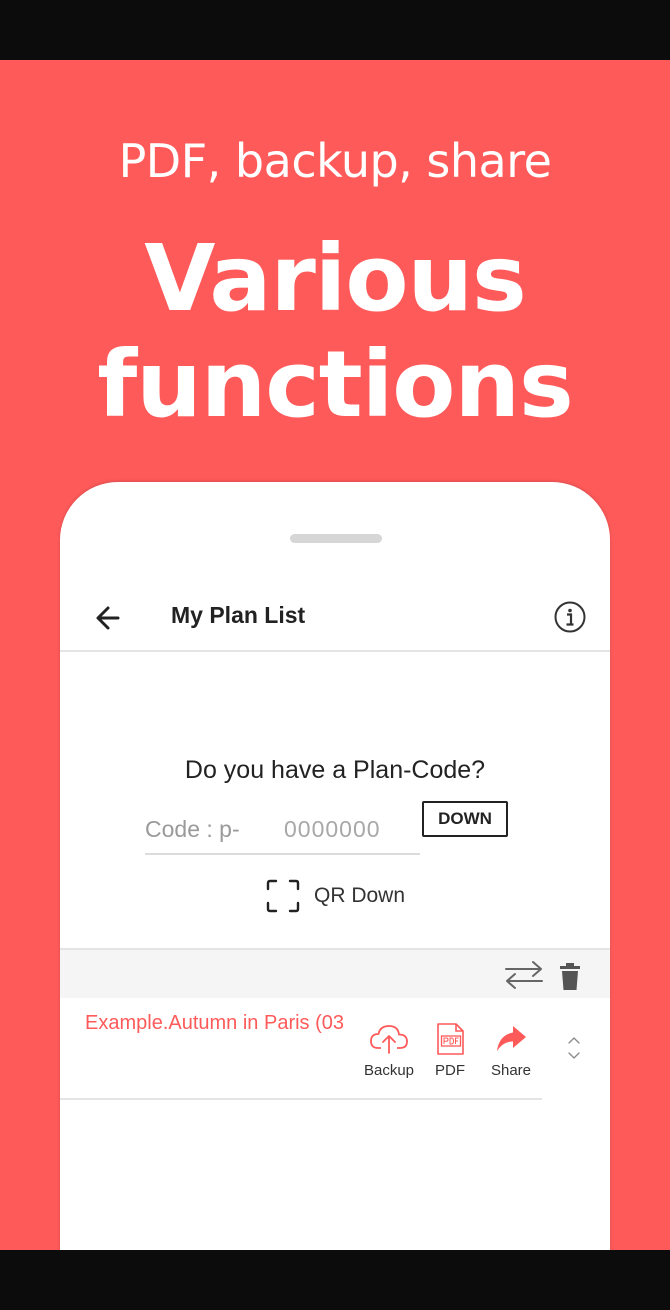 Image resolution: width=670 pixels, height=1310 pixels. I want to click on reorder-handle, so click(574, 1048).